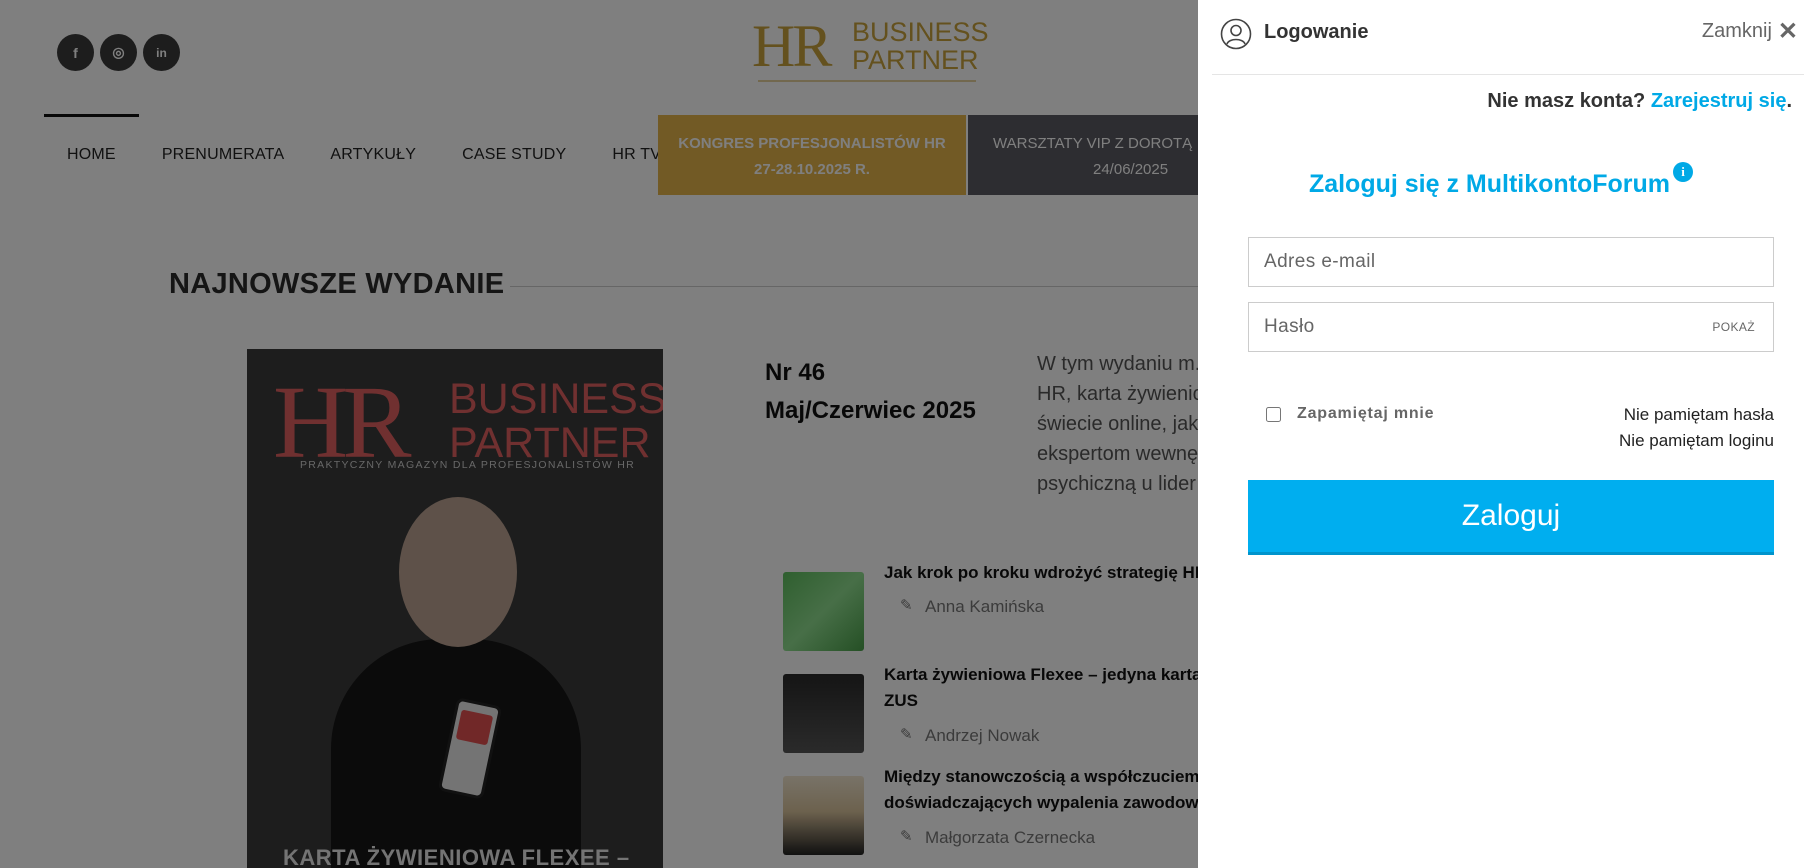  What do you see at coordinates (1699, 415) in the screenshot?
I see `forgot-password-link: Nie pamiętam hasła` at bounding box center [1699, 415].